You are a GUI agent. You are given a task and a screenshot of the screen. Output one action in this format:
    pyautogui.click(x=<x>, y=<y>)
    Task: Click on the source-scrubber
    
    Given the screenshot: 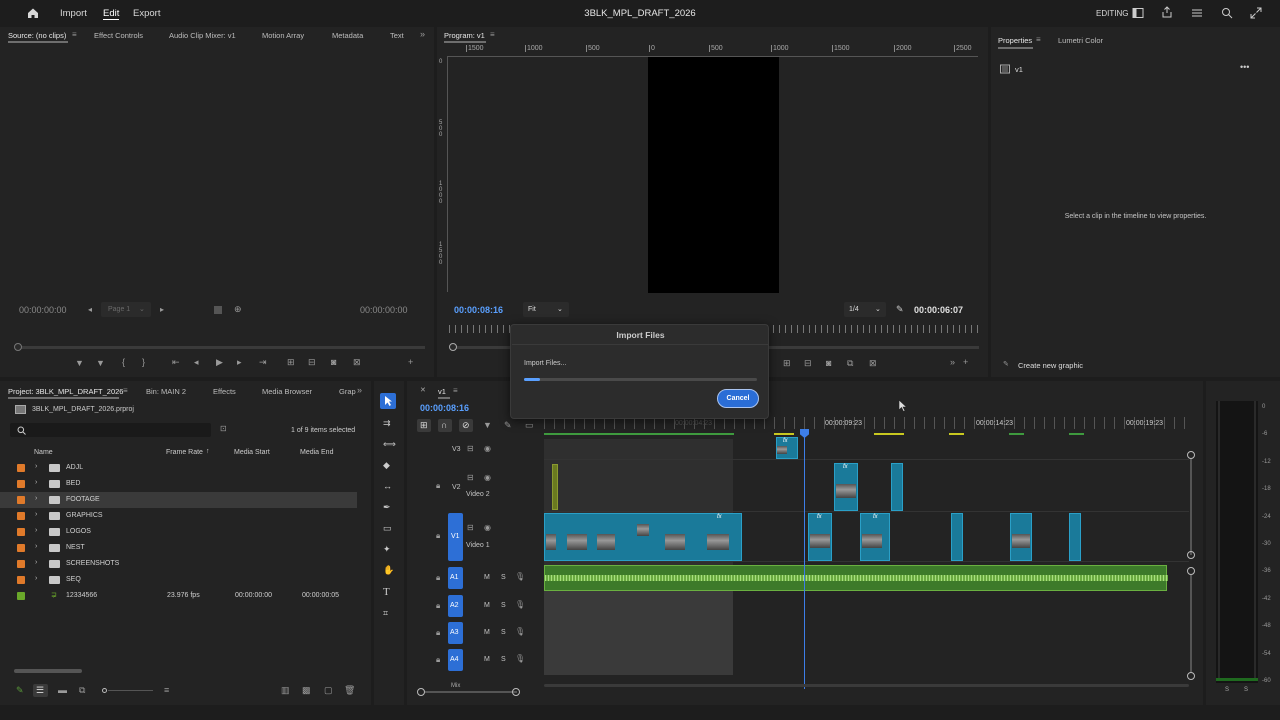 What is the action you would take?
    pyautogui.click(x=221, y=347)
    